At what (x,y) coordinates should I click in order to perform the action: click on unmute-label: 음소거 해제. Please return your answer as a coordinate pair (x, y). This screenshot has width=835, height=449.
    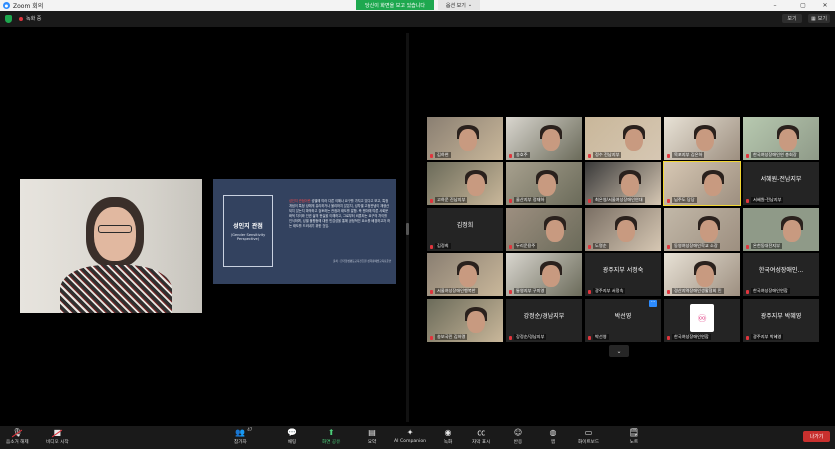
    Looking at the image, I should click on (17, 442).